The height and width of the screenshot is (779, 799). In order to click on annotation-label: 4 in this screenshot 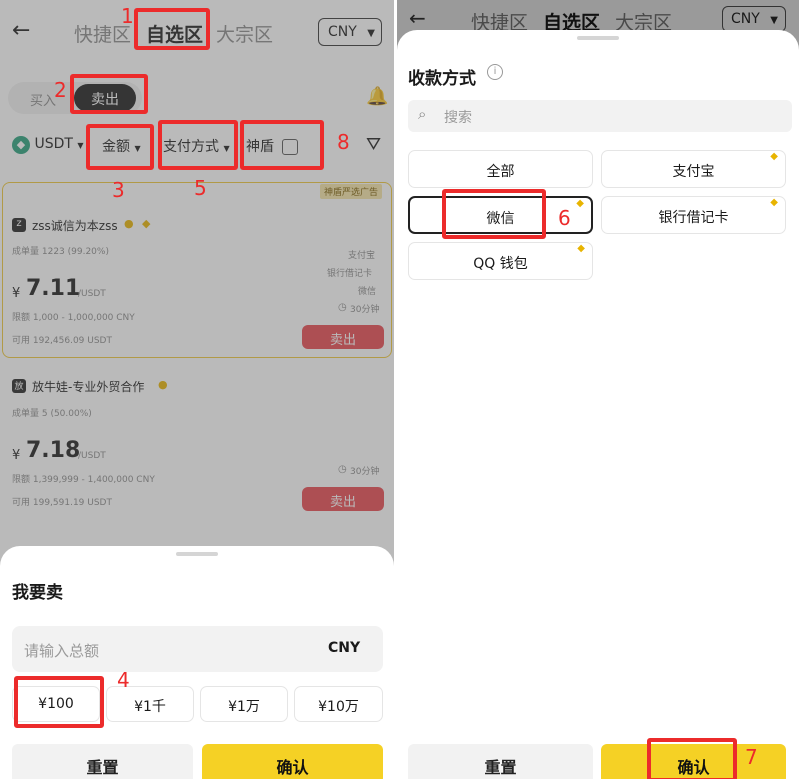, I will do `click(123, 680)`.